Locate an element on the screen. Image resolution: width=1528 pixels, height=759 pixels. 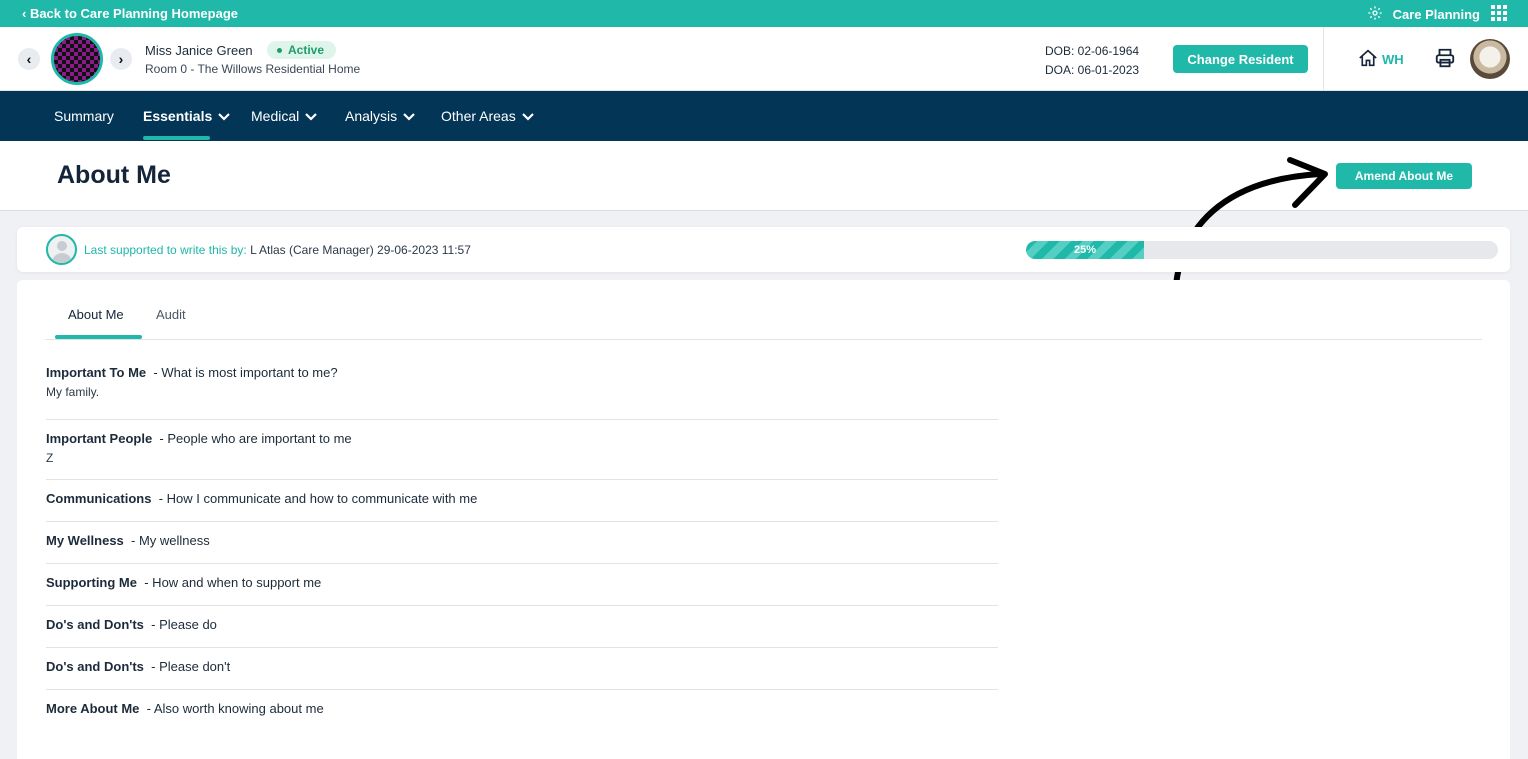
home-icon is located at coordinates (1368, 59).